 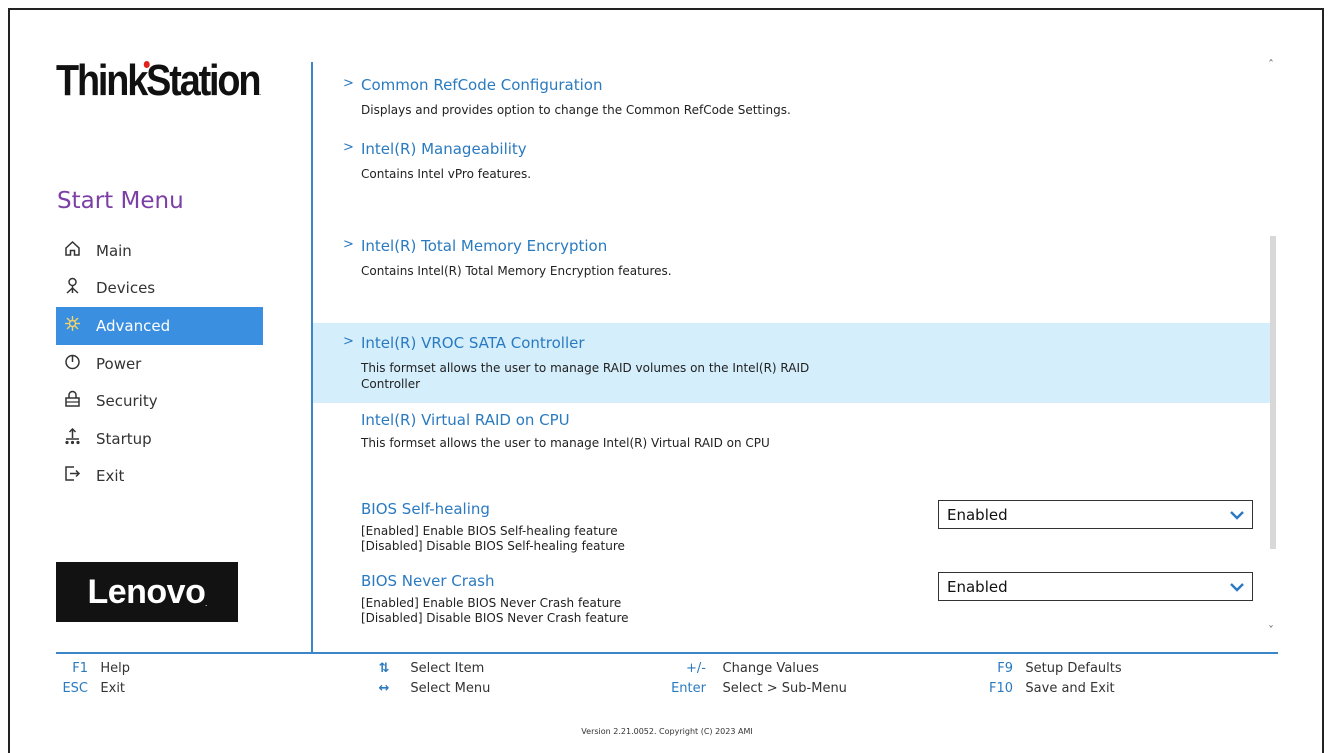 What do you see at coordinates (465, 420) in the screenshot?
I see `entry-title: Intel(R) Virtual RAID on CPU` at bounding box center [465, 420].